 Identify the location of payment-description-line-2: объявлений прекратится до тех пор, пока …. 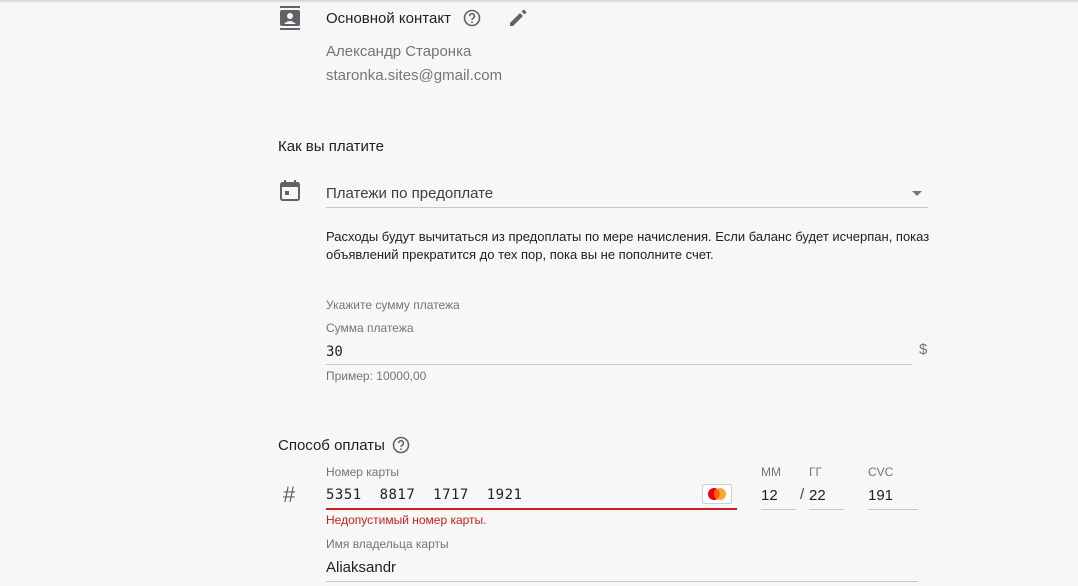
(520, 254).